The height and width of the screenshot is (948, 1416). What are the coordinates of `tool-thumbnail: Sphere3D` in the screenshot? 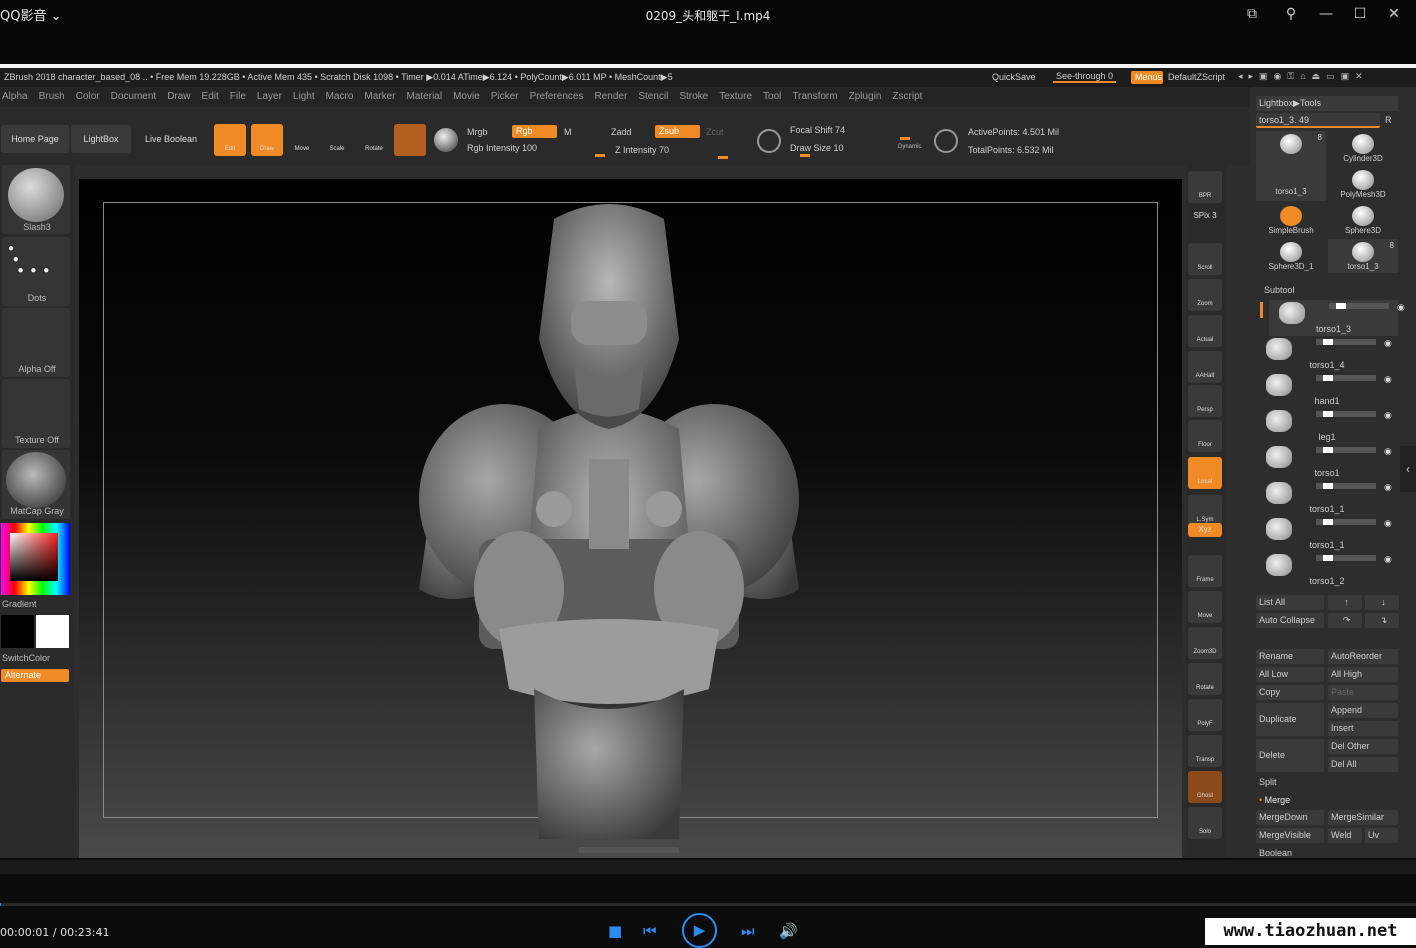 It's located at (1363, 220).